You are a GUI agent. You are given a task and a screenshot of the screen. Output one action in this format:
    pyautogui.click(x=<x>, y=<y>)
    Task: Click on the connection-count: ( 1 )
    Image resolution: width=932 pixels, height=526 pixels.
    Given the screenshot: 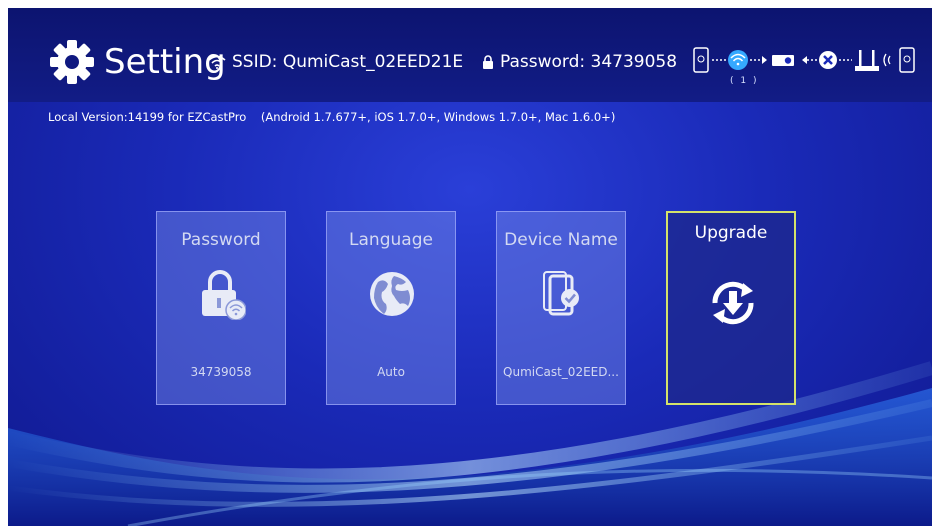 What is the action you would take?
    pyautogui.click(x=744, y=81)
    